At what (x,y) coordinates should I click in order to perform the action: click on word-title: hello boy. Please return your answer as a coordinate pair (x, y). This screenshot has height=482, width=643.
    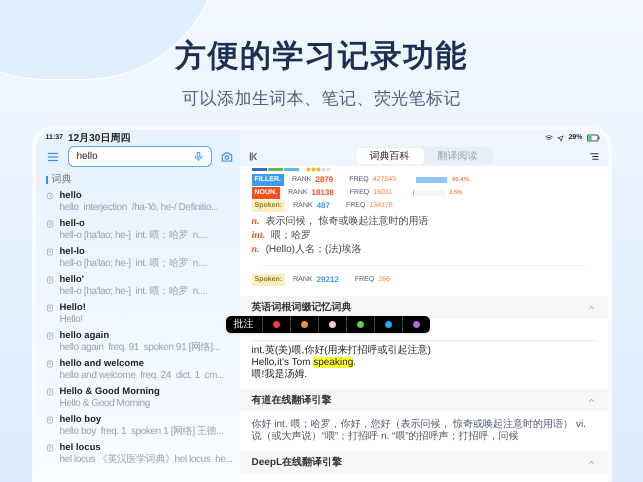
    Looking at the image, I should click on (81, 420).